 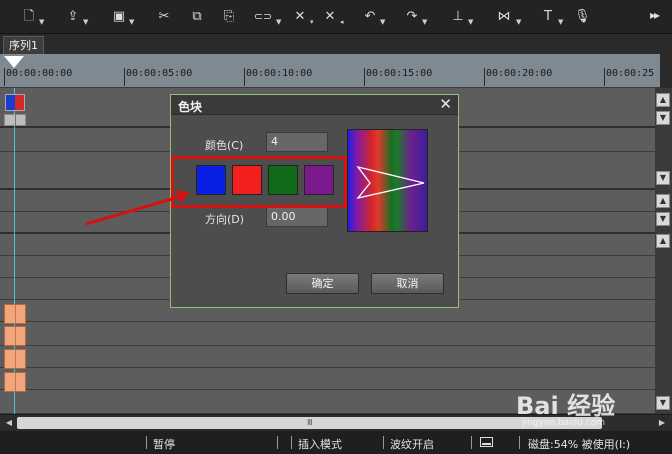 What do you see at coordinates (39, 73) in the screenshot?
I see `ruler-label: 00:00:00:00` at bounding box center [39, 73].